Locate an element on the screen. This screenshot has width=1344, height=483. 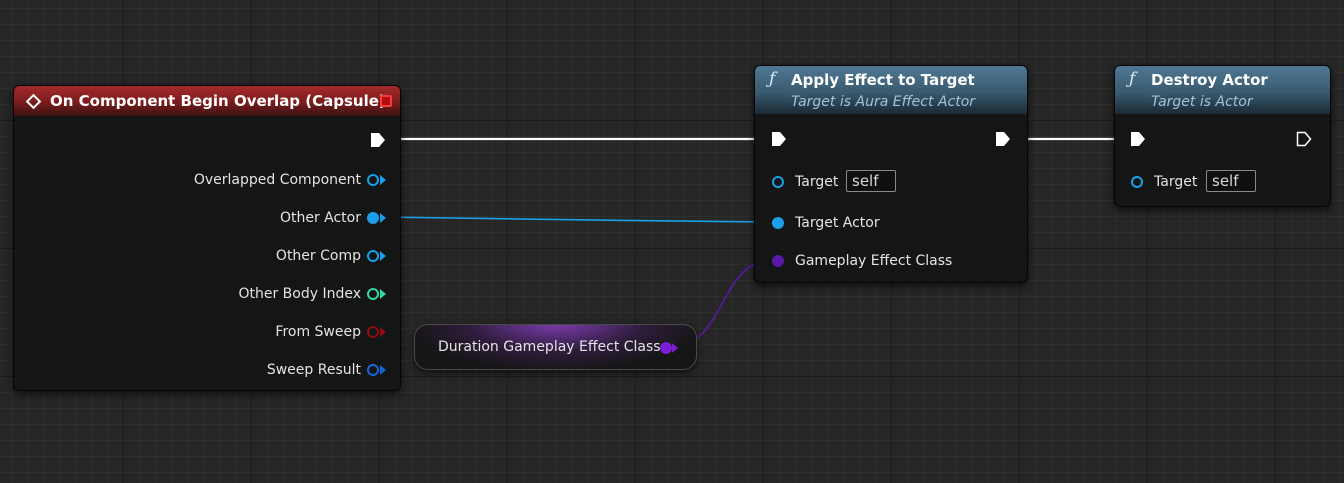
boolean-pin-icon is located at coordinates (373, 332).